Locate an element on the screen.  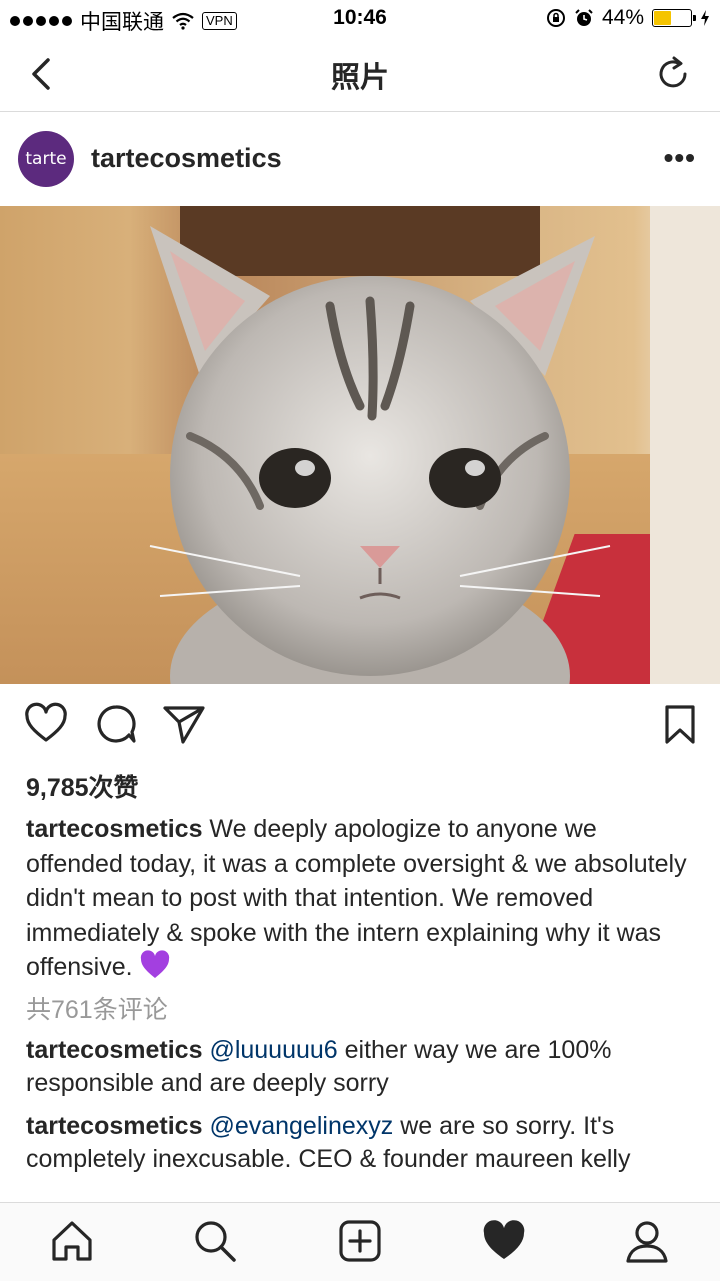
avatar: tarte is located at coordinates (46, 159).